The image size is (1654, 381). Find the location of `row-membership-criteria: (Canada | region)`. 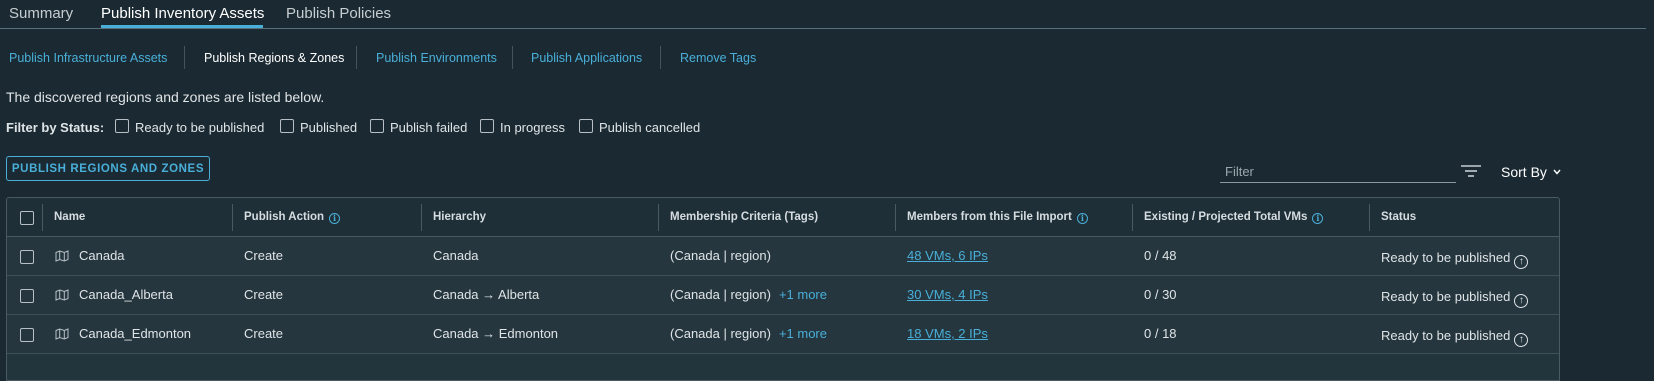

row-membership-criteria: (Canada | region) is located at coordinates (720, 255).